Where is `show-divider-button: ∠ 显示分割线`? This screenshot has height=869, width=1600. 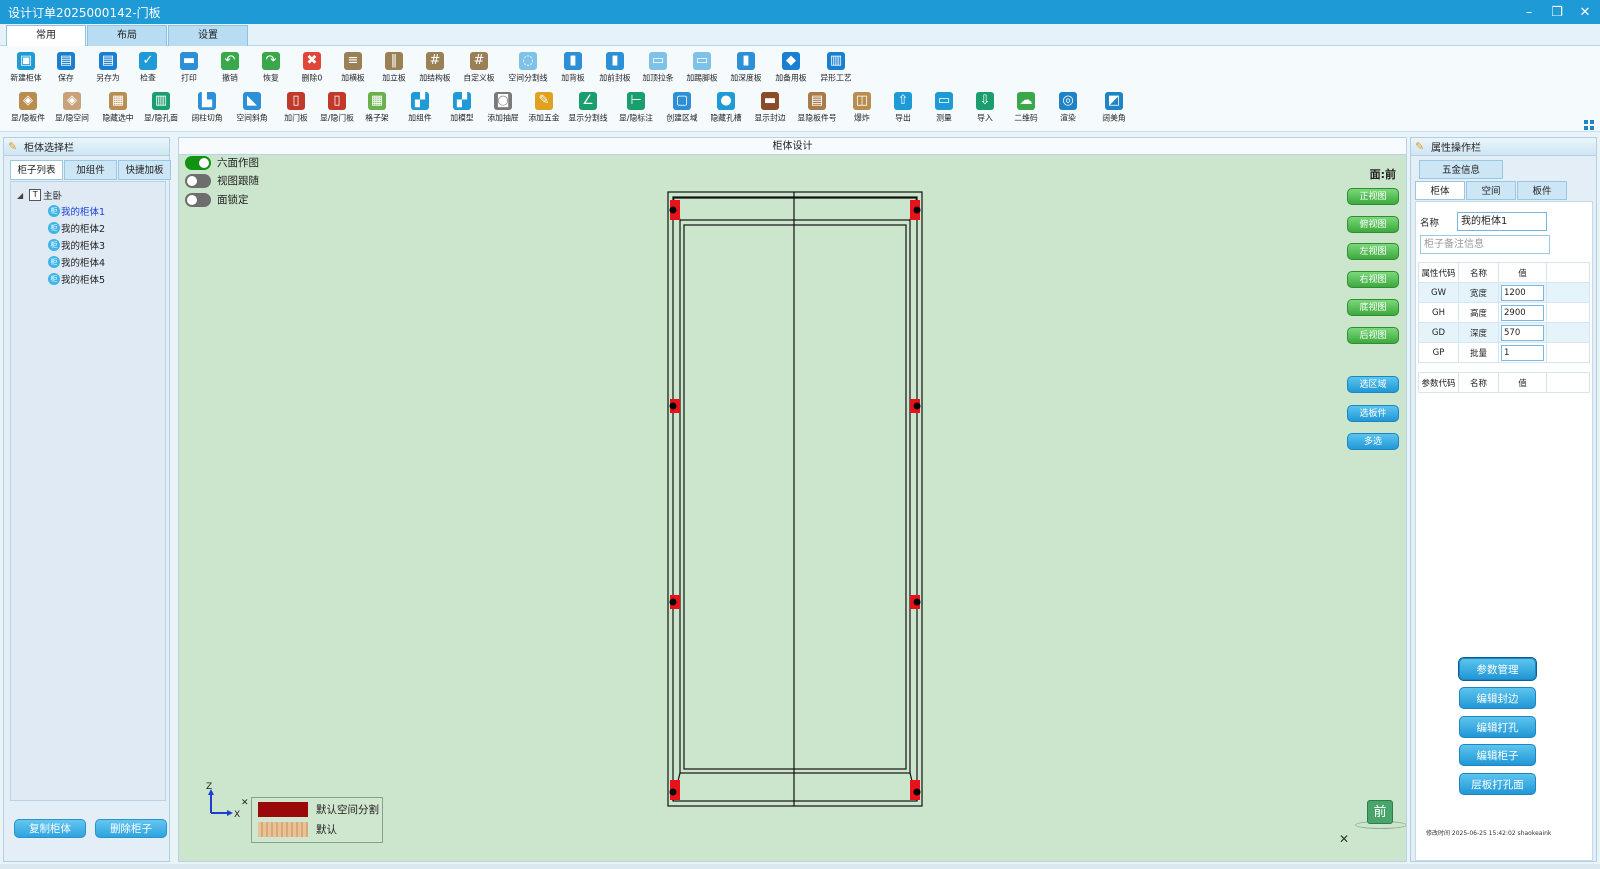 show-divider-button: ∠ 显示分割线 is located at coordinates (588, 108).